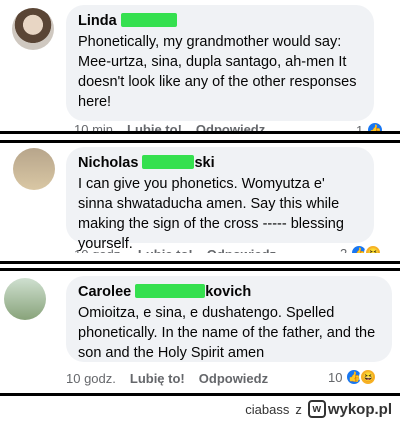 The height and width of the screenshot is (422, 400). I want to click on site-name: wykop.pl, so click(359, 409).